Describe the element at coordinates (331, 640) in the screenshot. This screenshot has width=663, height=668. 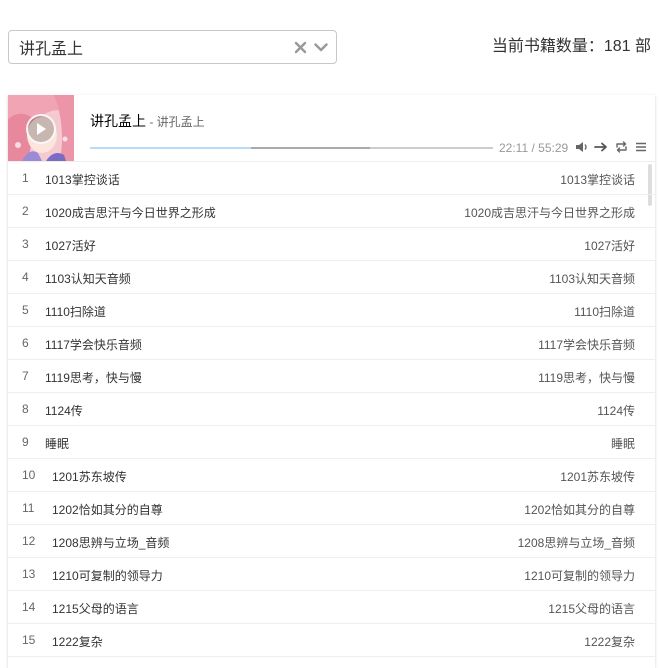
I see `playlist-item: 15 1222复杂 1222复杂` at that location.